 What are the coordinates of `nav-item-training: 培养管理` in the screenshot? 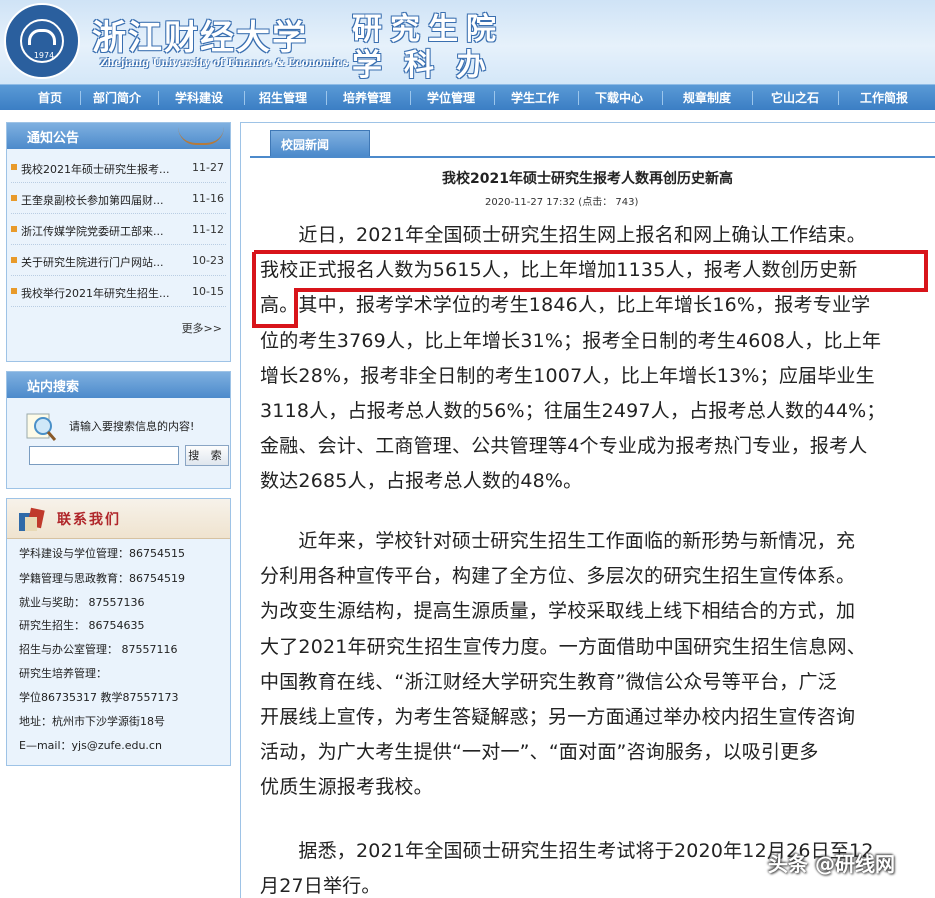 It's located at (367, 98).